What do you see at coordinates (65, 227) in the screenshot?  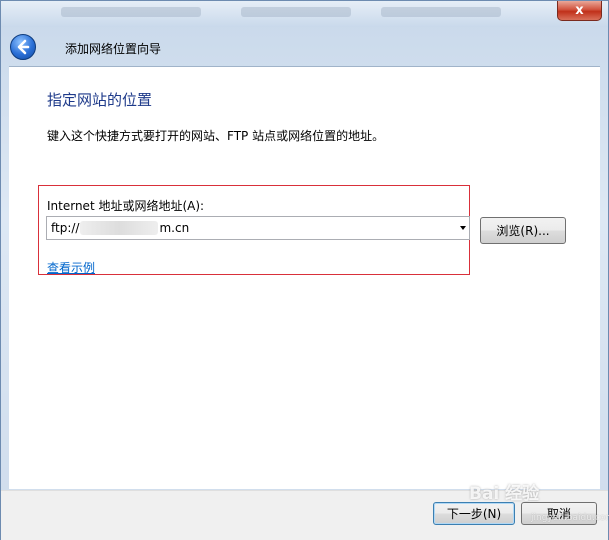 I see `address-value-prefix: ftp://` at bounding box center [65, 227].